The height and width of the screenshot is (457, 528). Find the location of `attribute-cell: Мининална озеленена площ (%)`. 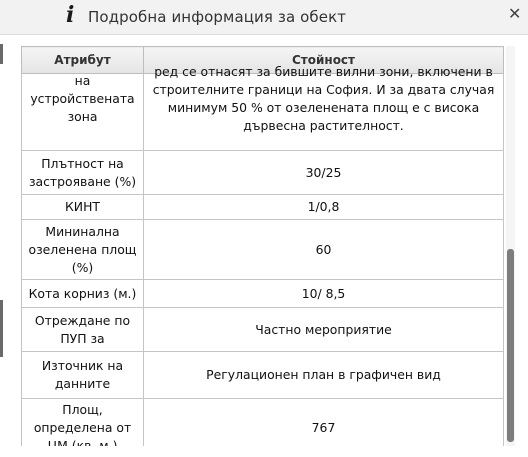

attribute-cell: Мининална озеленена площ (%) is located at coordinates (82, 249).